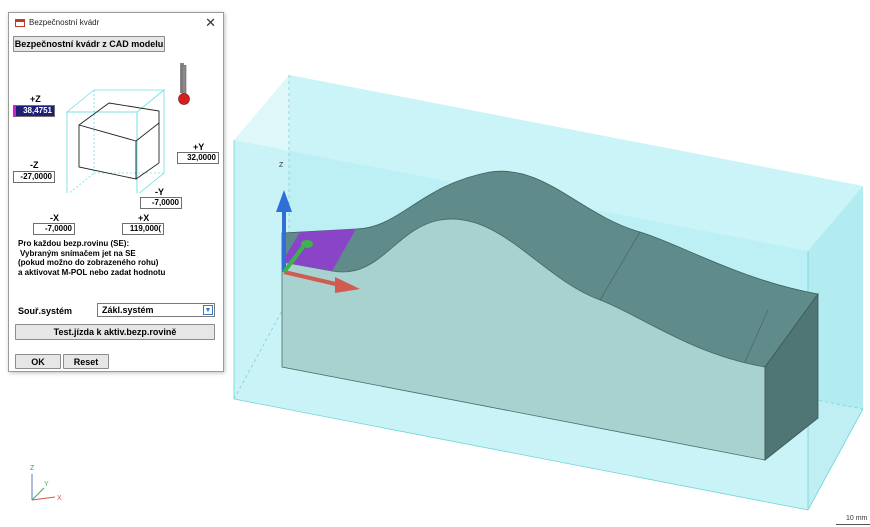  What do you see at coordinates (115, 332) in the screenshot?
I see `test-run-button: Test.jízda k aktiv.bezp.rovině` at bounding box center [115, 332].